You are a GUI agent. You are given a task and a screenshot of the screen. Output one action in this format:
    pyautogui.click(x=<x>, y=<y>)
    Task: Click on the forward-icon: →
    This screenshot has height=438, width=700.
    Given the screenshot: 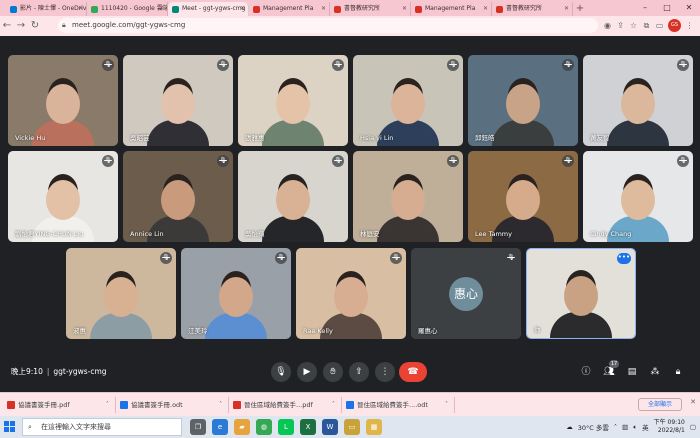 What is the action you would take?
    pyautogui.click(x=21, y=26)
    